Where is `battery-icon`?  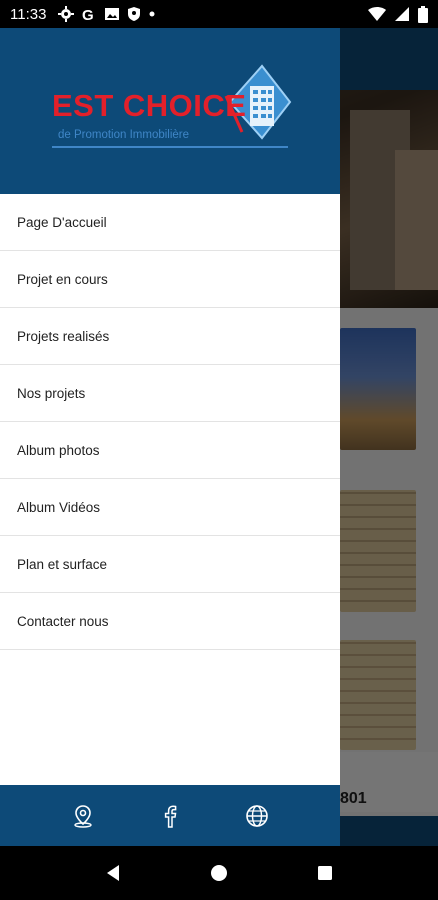 battery-icon is located at coordinates (423, 14).